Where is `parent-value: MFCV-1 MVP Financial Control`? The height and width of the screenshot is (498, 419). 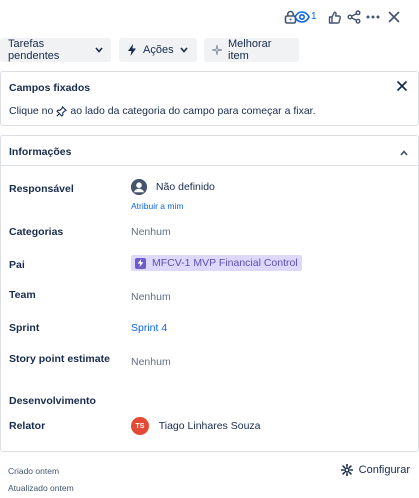
parent-value: MFCV-1 MVP Financial Control is located at coordinates (216, 263).